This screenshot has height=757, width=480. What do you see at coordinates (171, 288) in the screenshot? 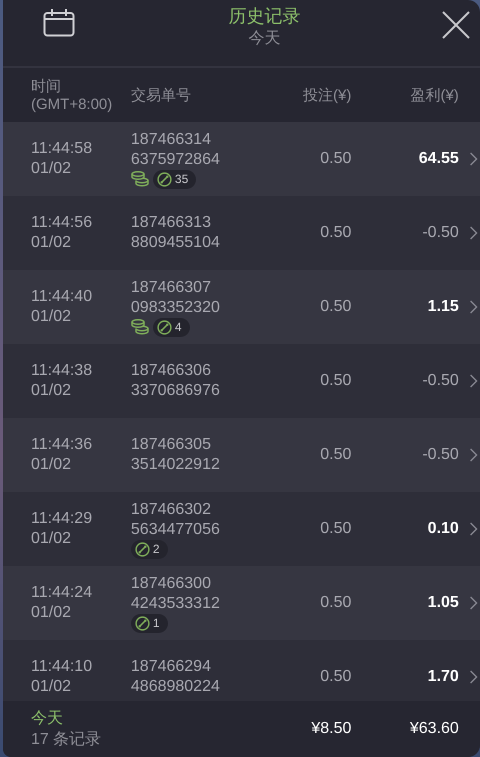
I see `order-number: 187466307` at bounding box center [171, 288].